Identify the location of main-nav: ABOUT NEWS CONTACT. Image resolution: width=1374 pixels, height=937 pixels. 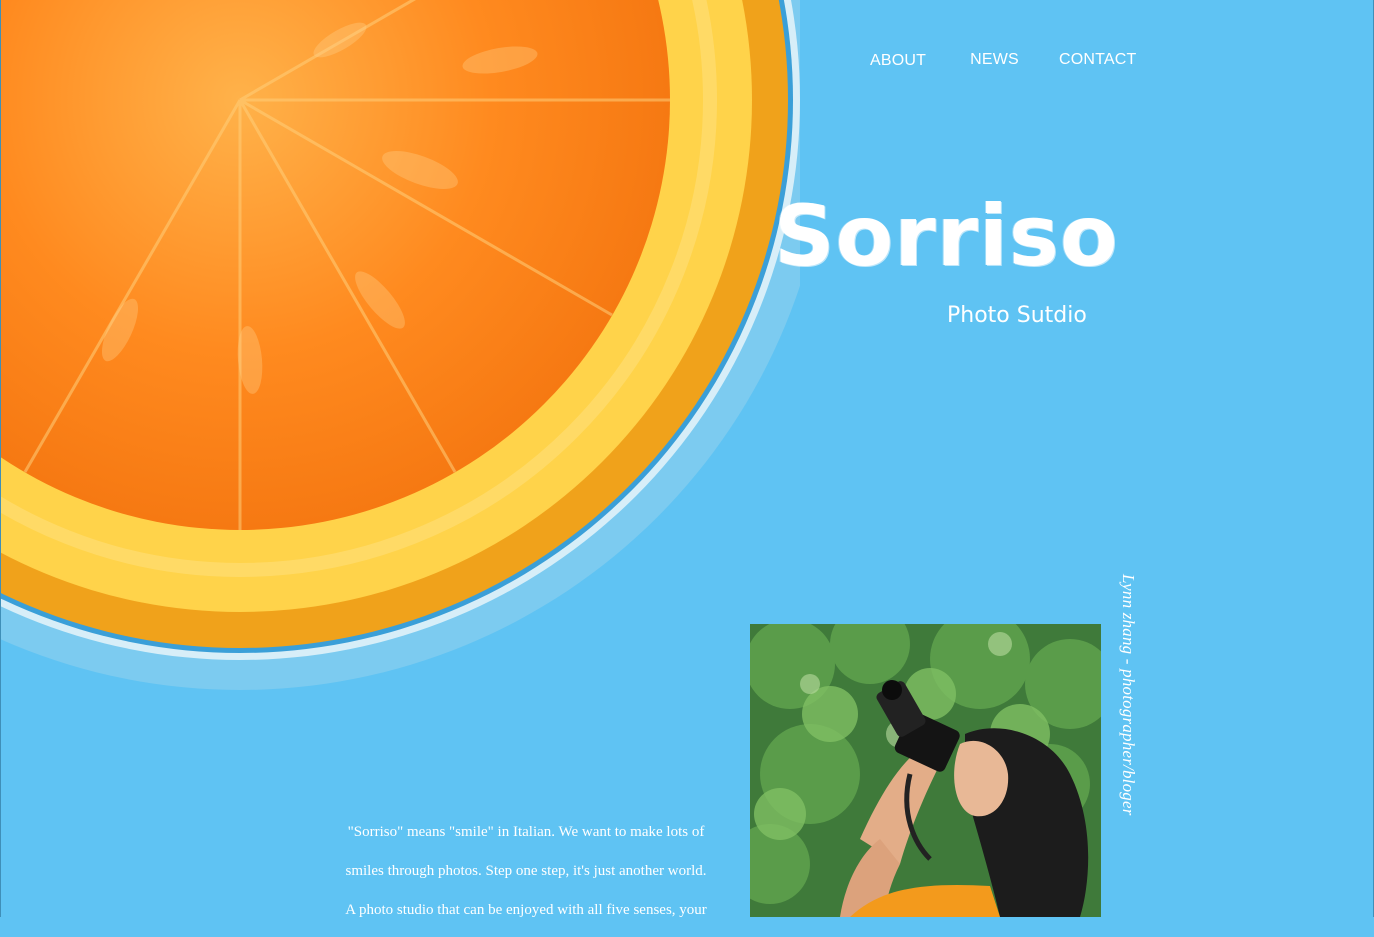
(1003, 60).